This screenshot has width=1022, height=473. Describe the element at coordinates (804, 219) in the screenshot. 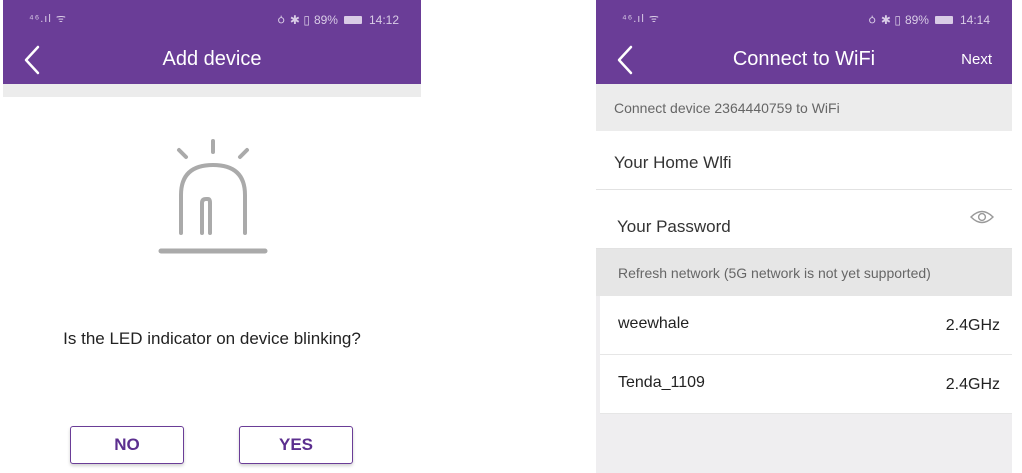

I see `password-field: Your Password` at that location.